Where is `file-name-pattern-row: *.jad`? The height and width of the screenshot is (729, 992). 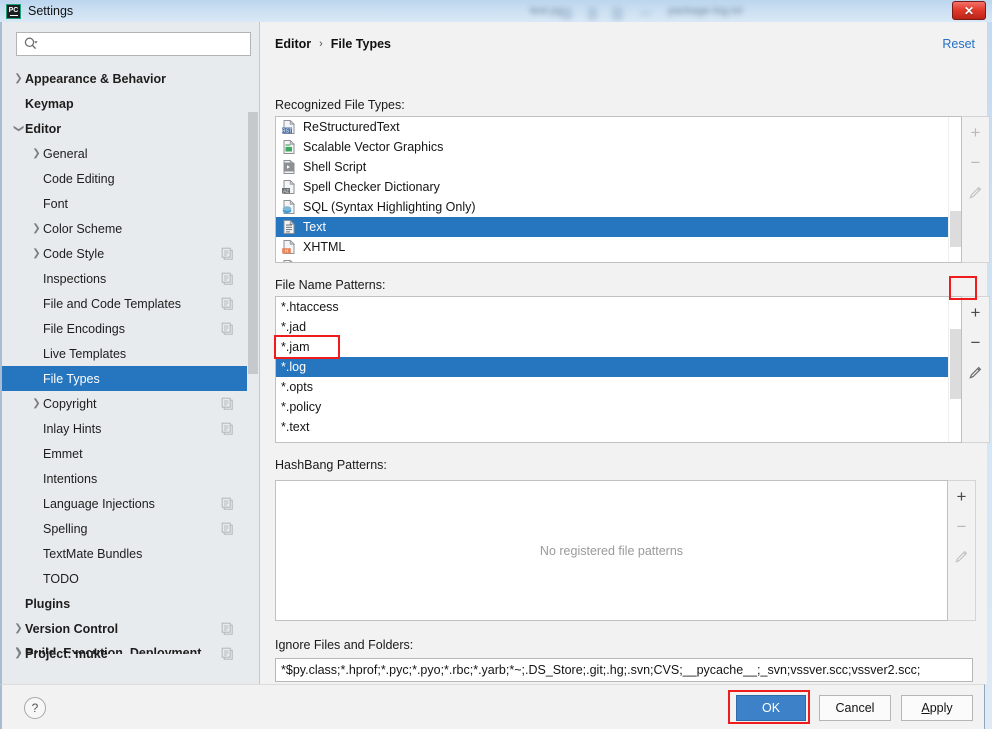 file-name-pattern-row: *.jad is located at coordinates (618, 327).